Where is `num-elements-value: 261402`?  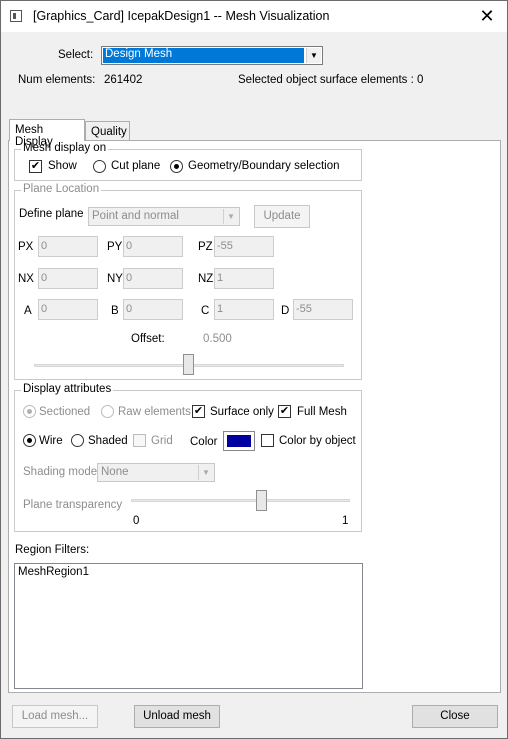 num-elements-value: 261402 is located at coordinates (123, 80).